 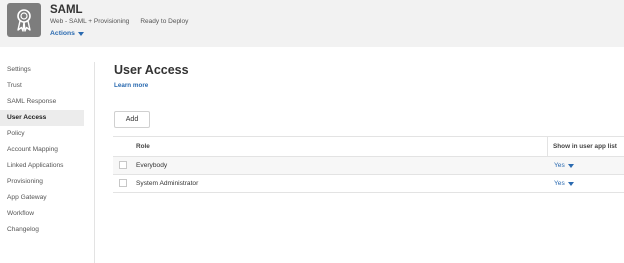 I want to click on table-body: Everybody Yes System Administrator Yes, so click(x=368, y=175).